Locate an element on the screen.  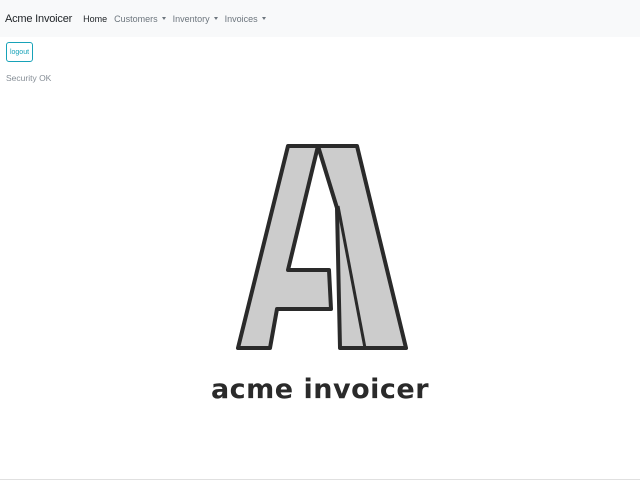
nav-home-label: Home is located at coordinates (95, 18).